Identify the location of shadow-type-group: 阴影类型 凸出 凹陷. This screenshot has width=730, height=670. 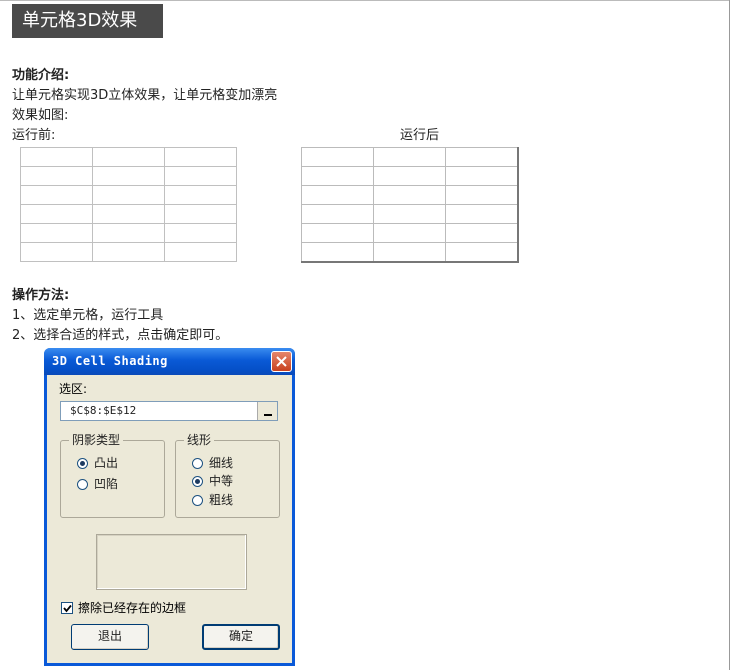
(112, 475).